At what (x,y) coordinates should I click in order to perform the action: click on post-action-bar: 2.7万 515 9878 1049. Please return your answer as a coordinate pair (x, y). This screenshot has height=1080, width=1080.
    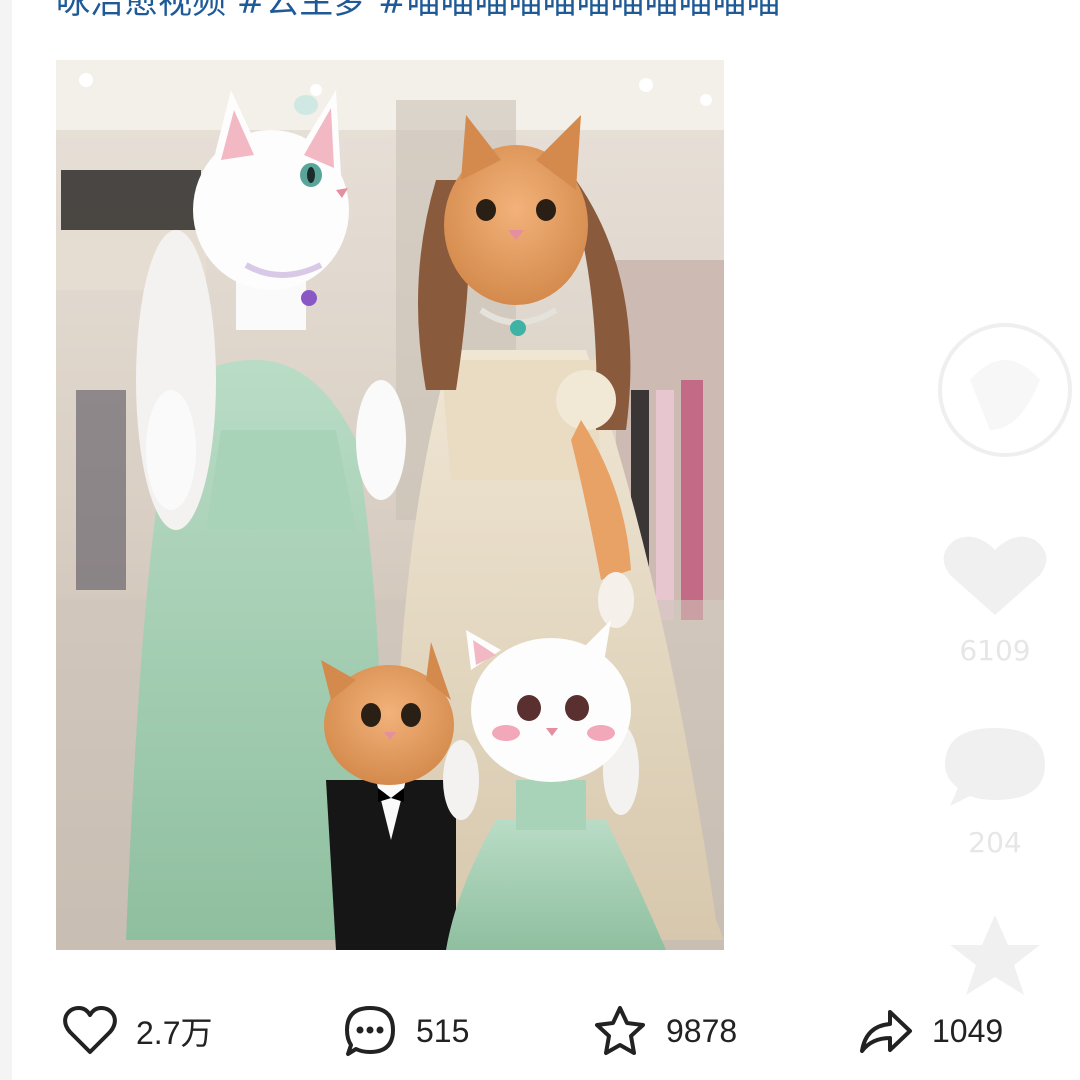
    Looking at the image, I should click on (540, 1031).